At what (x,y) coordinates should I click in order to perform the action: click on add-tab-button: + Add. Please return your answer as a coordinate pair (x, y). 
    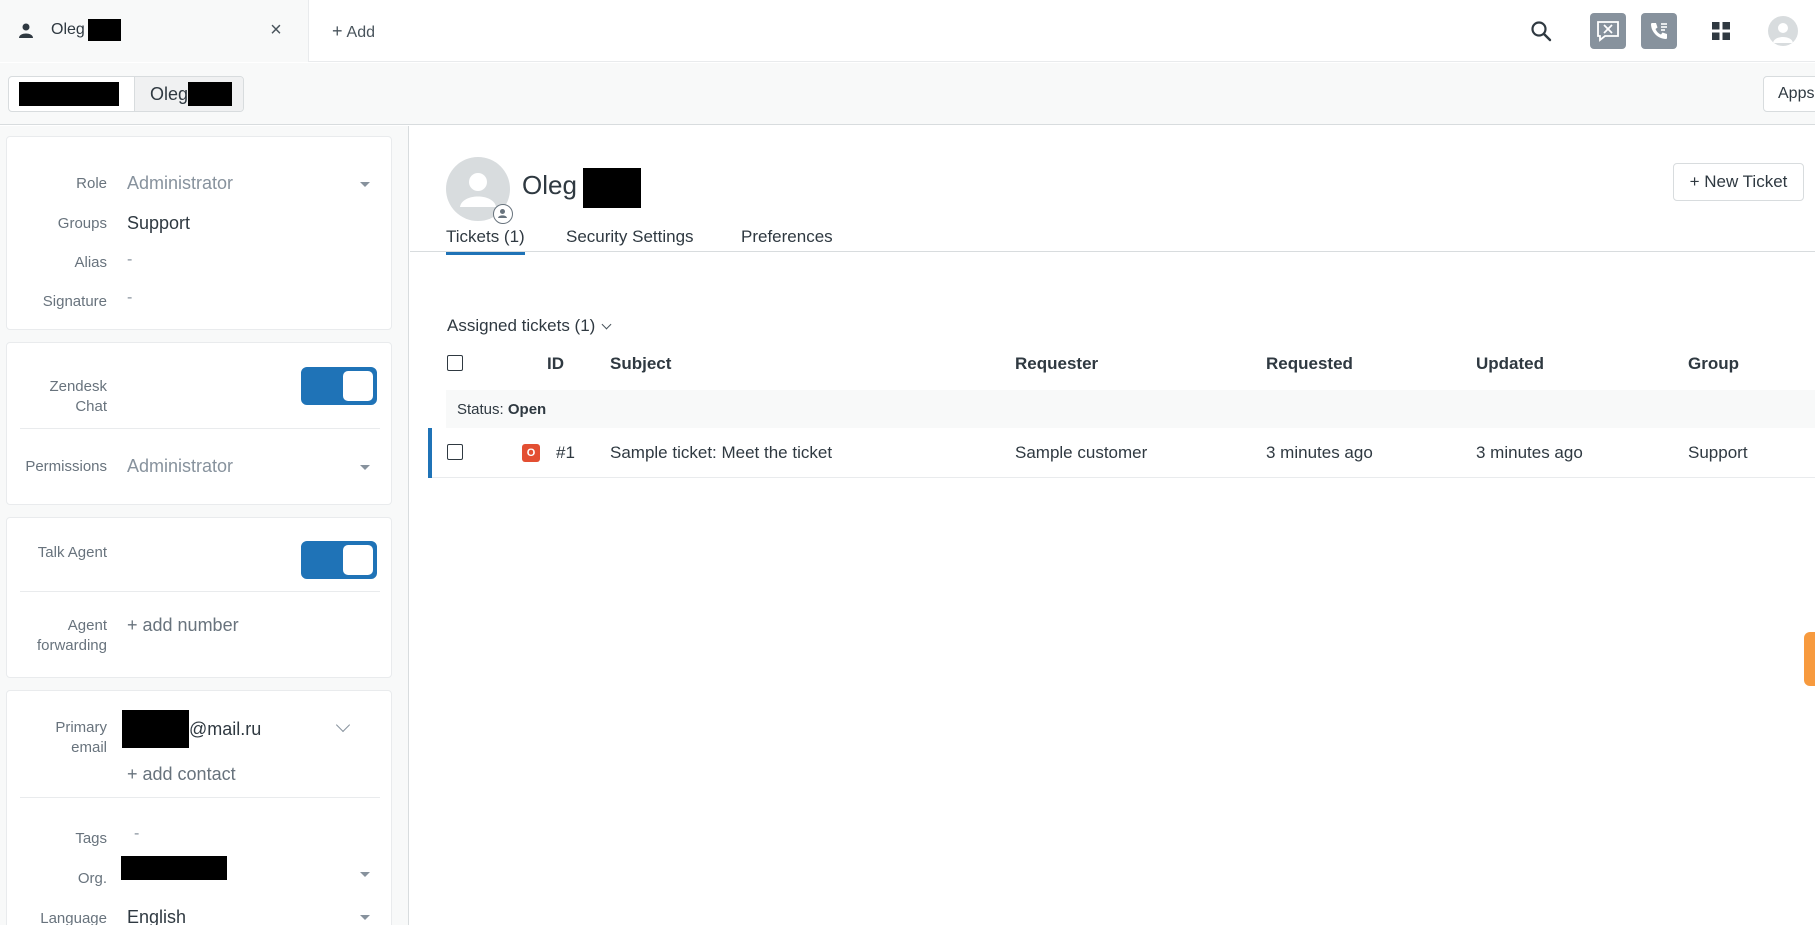
    Looking at the image, I should click on (353, 31).